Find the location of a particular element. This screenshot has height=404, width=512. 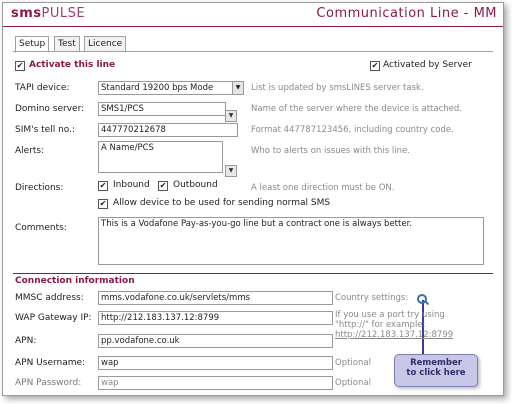

alerts-field: A Name/PCS is located at coordinates (160, 157).